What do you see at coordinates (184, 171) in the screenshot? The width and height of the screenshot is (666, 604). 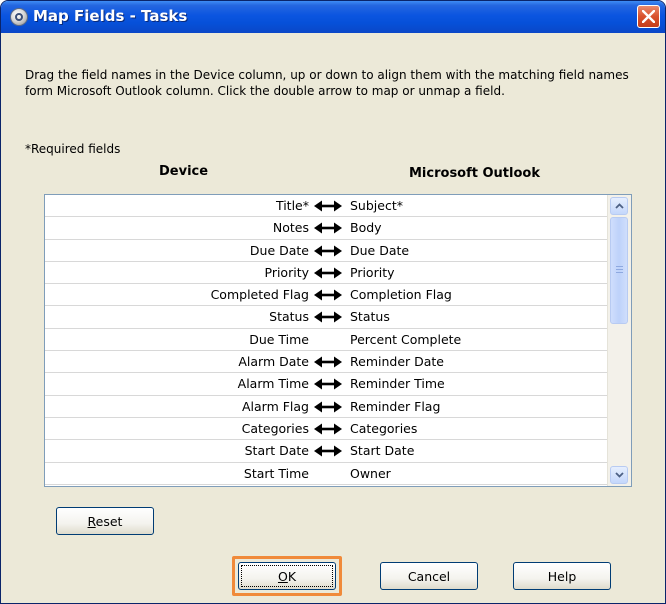 I see `device-column-header: Device` at bounding box center [184, 171].